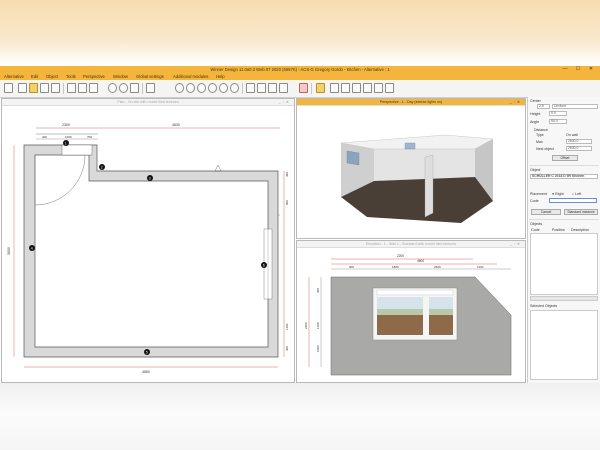 Image resolution: width=600 pixels, height=450 pixels. I want to click on cancel-button: Cancel, so click(546, 212).